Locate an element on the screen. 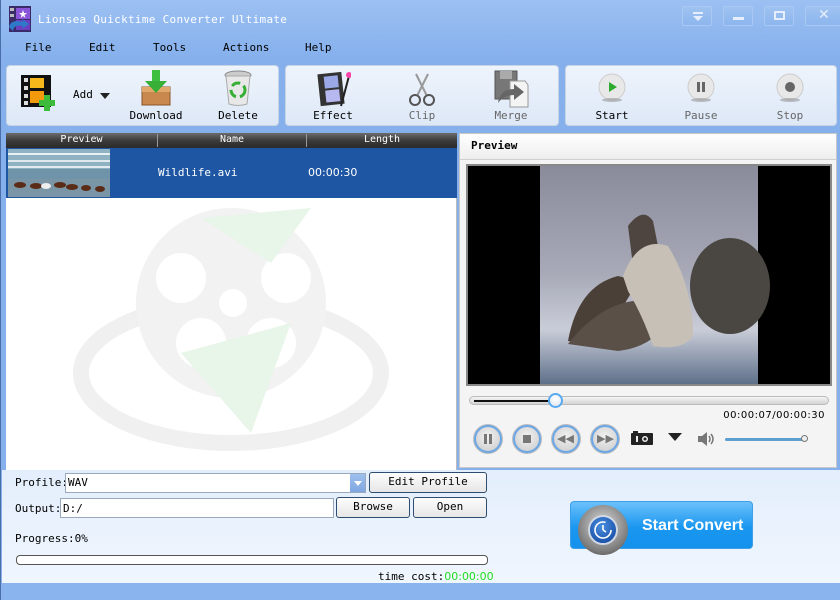 This screenshot has height=600, width=840. volume-handle is located at coordinates (804, 438).